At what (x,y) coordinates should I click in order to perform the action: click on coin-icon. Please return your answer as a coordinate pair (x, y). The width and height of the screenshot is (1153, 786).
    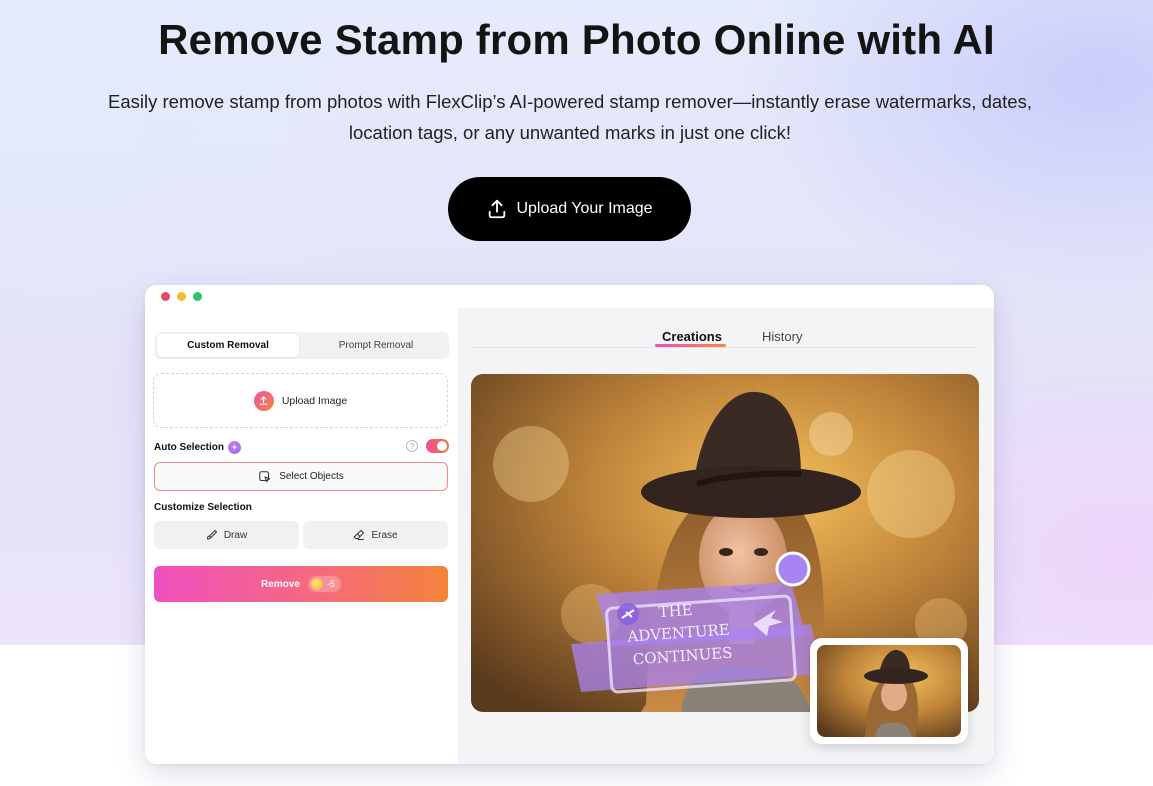
    Looking at the image, I should click on (316, 584).